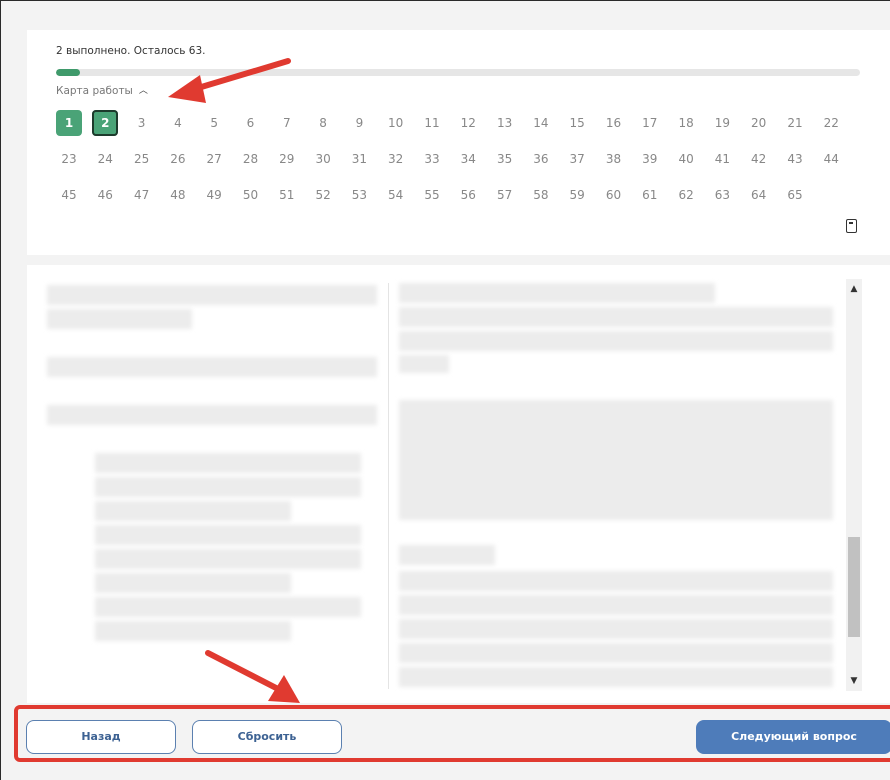  Describe the element at coordinates (287, 123) in the screenshot. I see `question-number-7: 7` at that location.